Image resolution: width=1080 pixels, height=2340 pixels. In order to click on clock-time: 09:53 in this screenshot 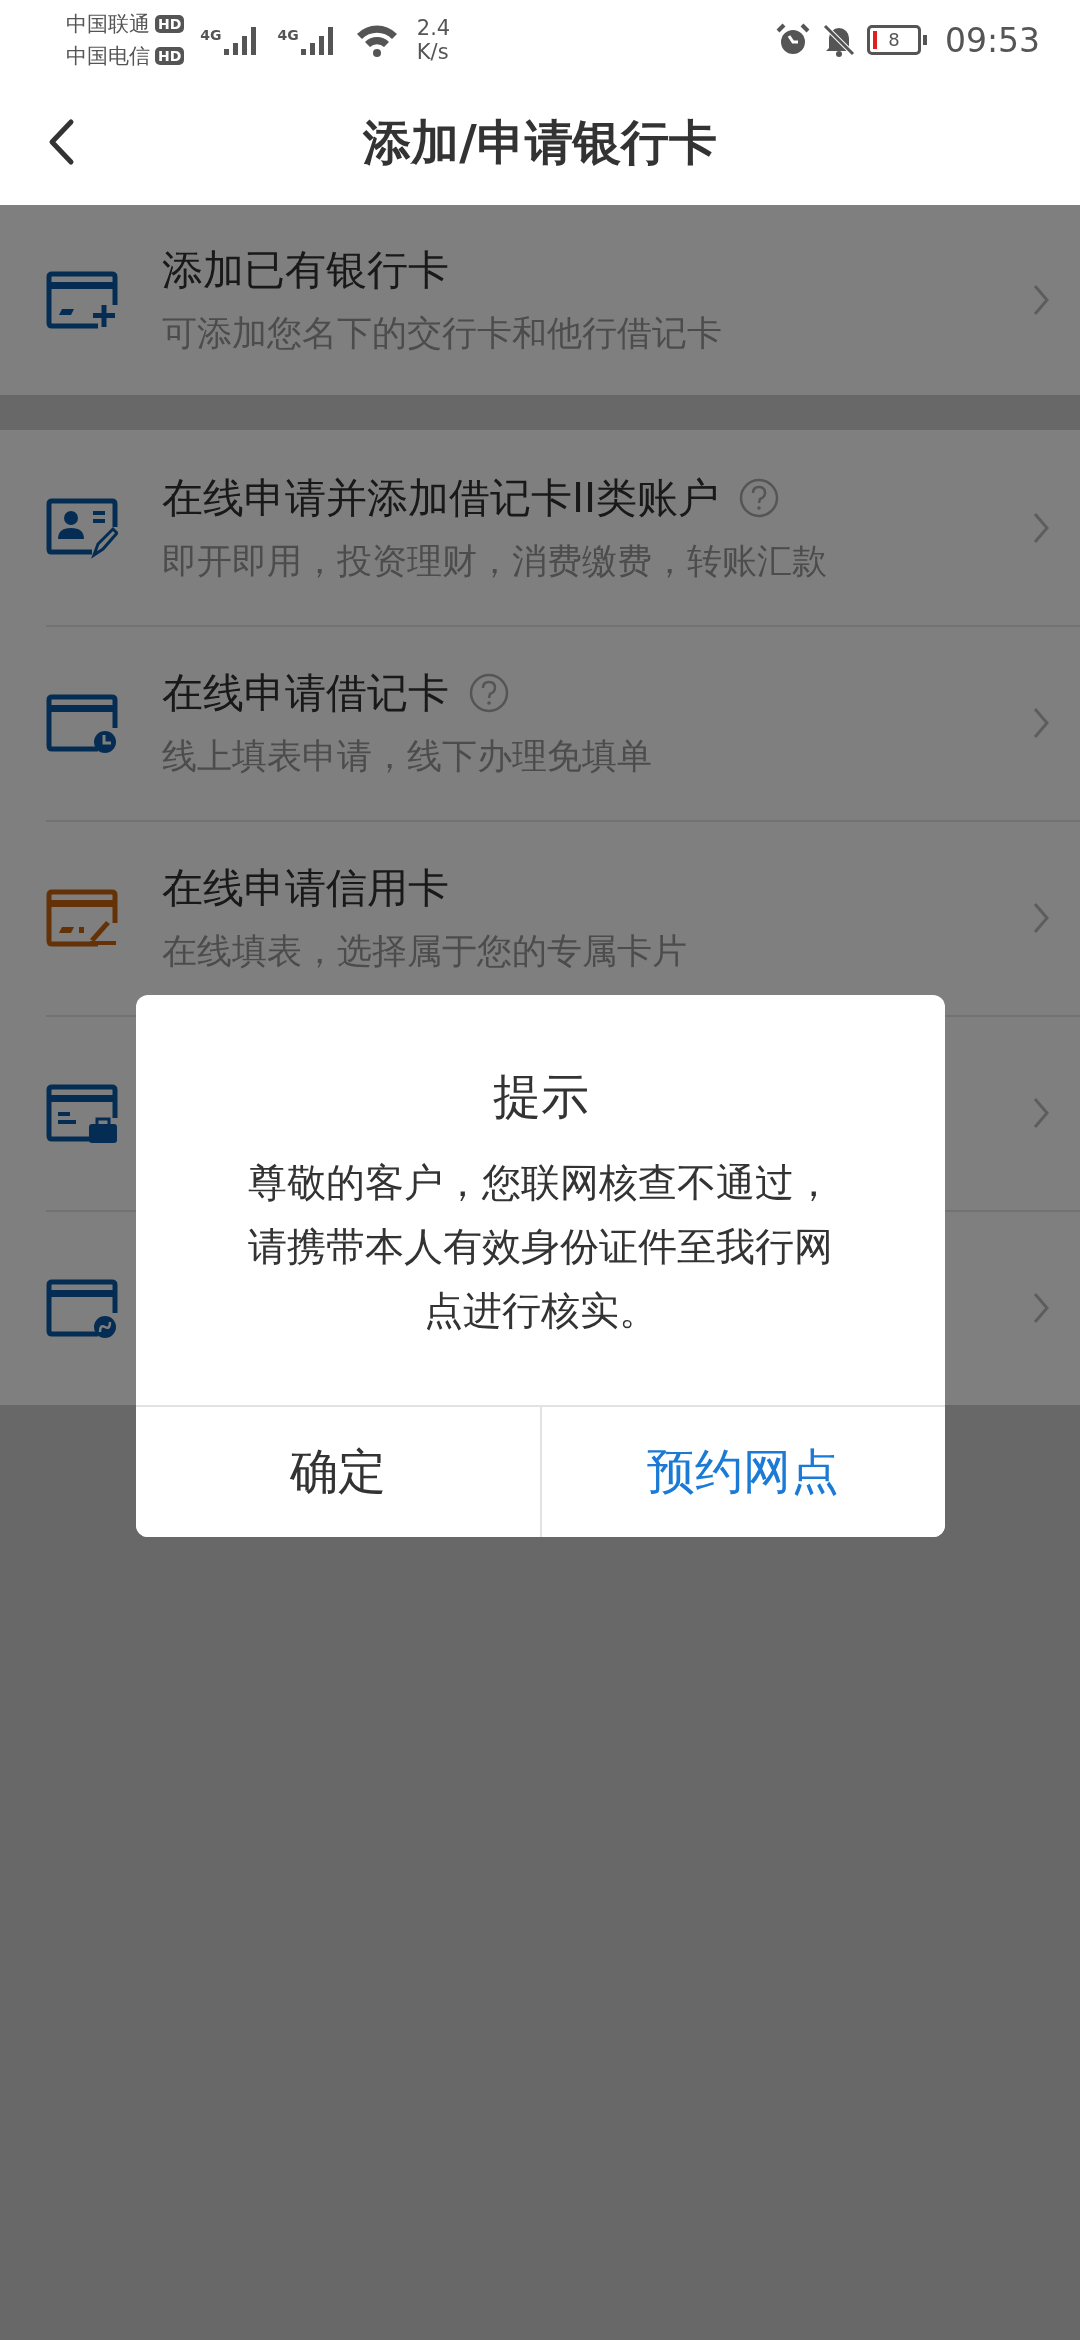, I will do `click(992, 40)`.